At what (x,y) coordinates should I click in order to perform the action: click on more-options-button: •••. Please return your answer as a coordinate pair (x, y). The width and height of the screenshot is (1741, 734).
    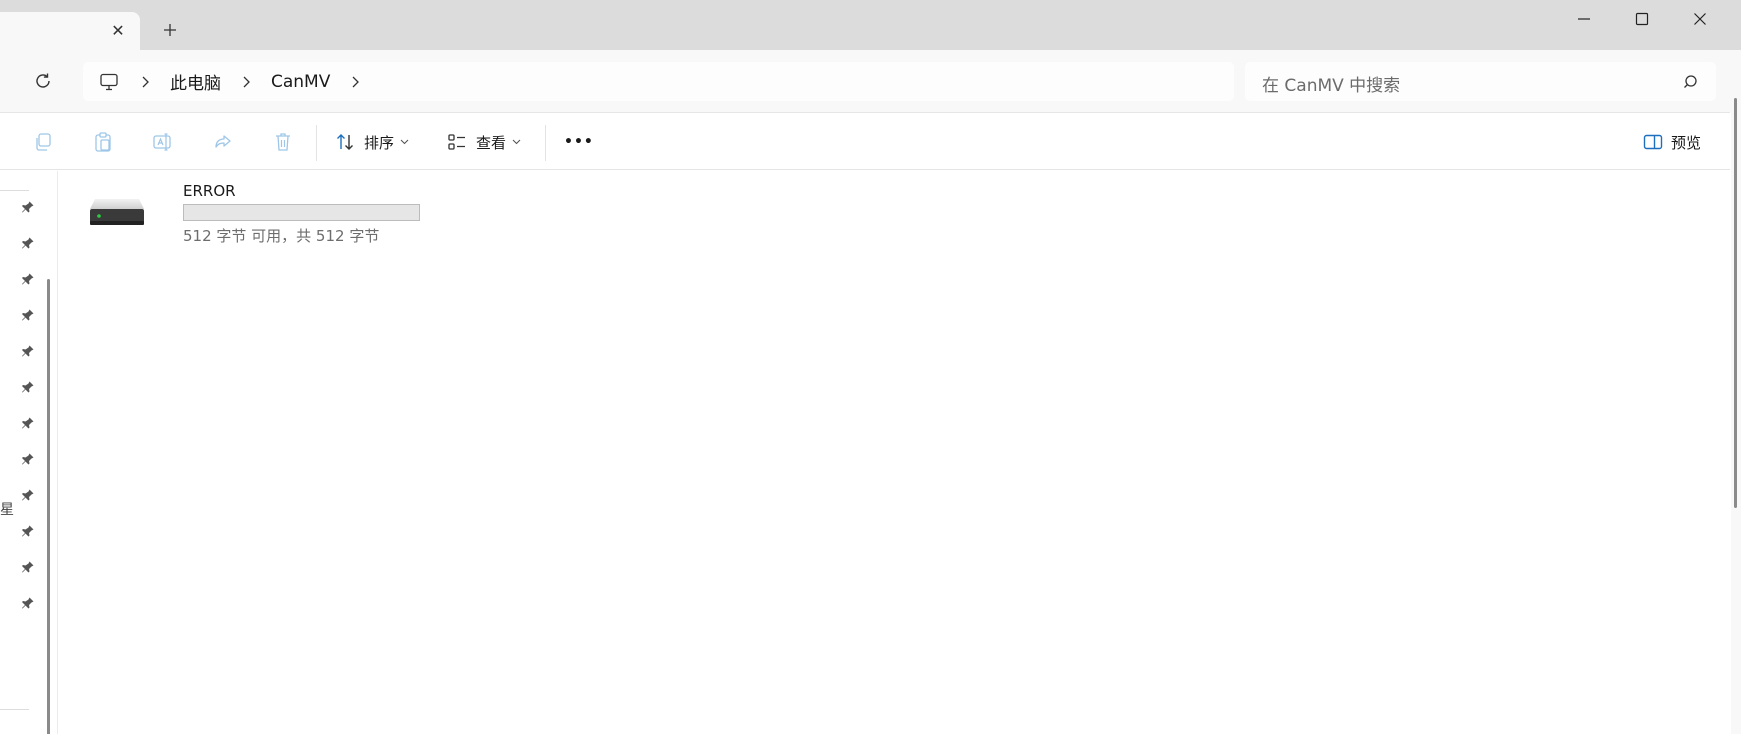
    Looking at the image, I should click on (579, 142).